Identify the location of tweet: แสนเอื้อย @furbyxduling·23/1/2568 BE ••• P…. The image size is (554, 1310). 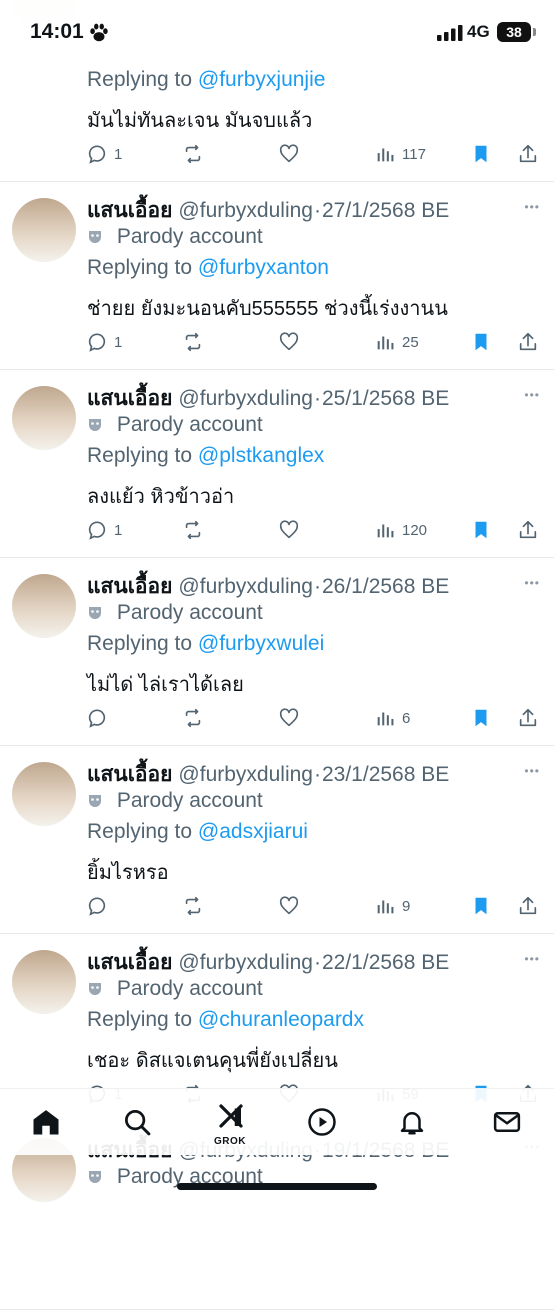
(277, 840).